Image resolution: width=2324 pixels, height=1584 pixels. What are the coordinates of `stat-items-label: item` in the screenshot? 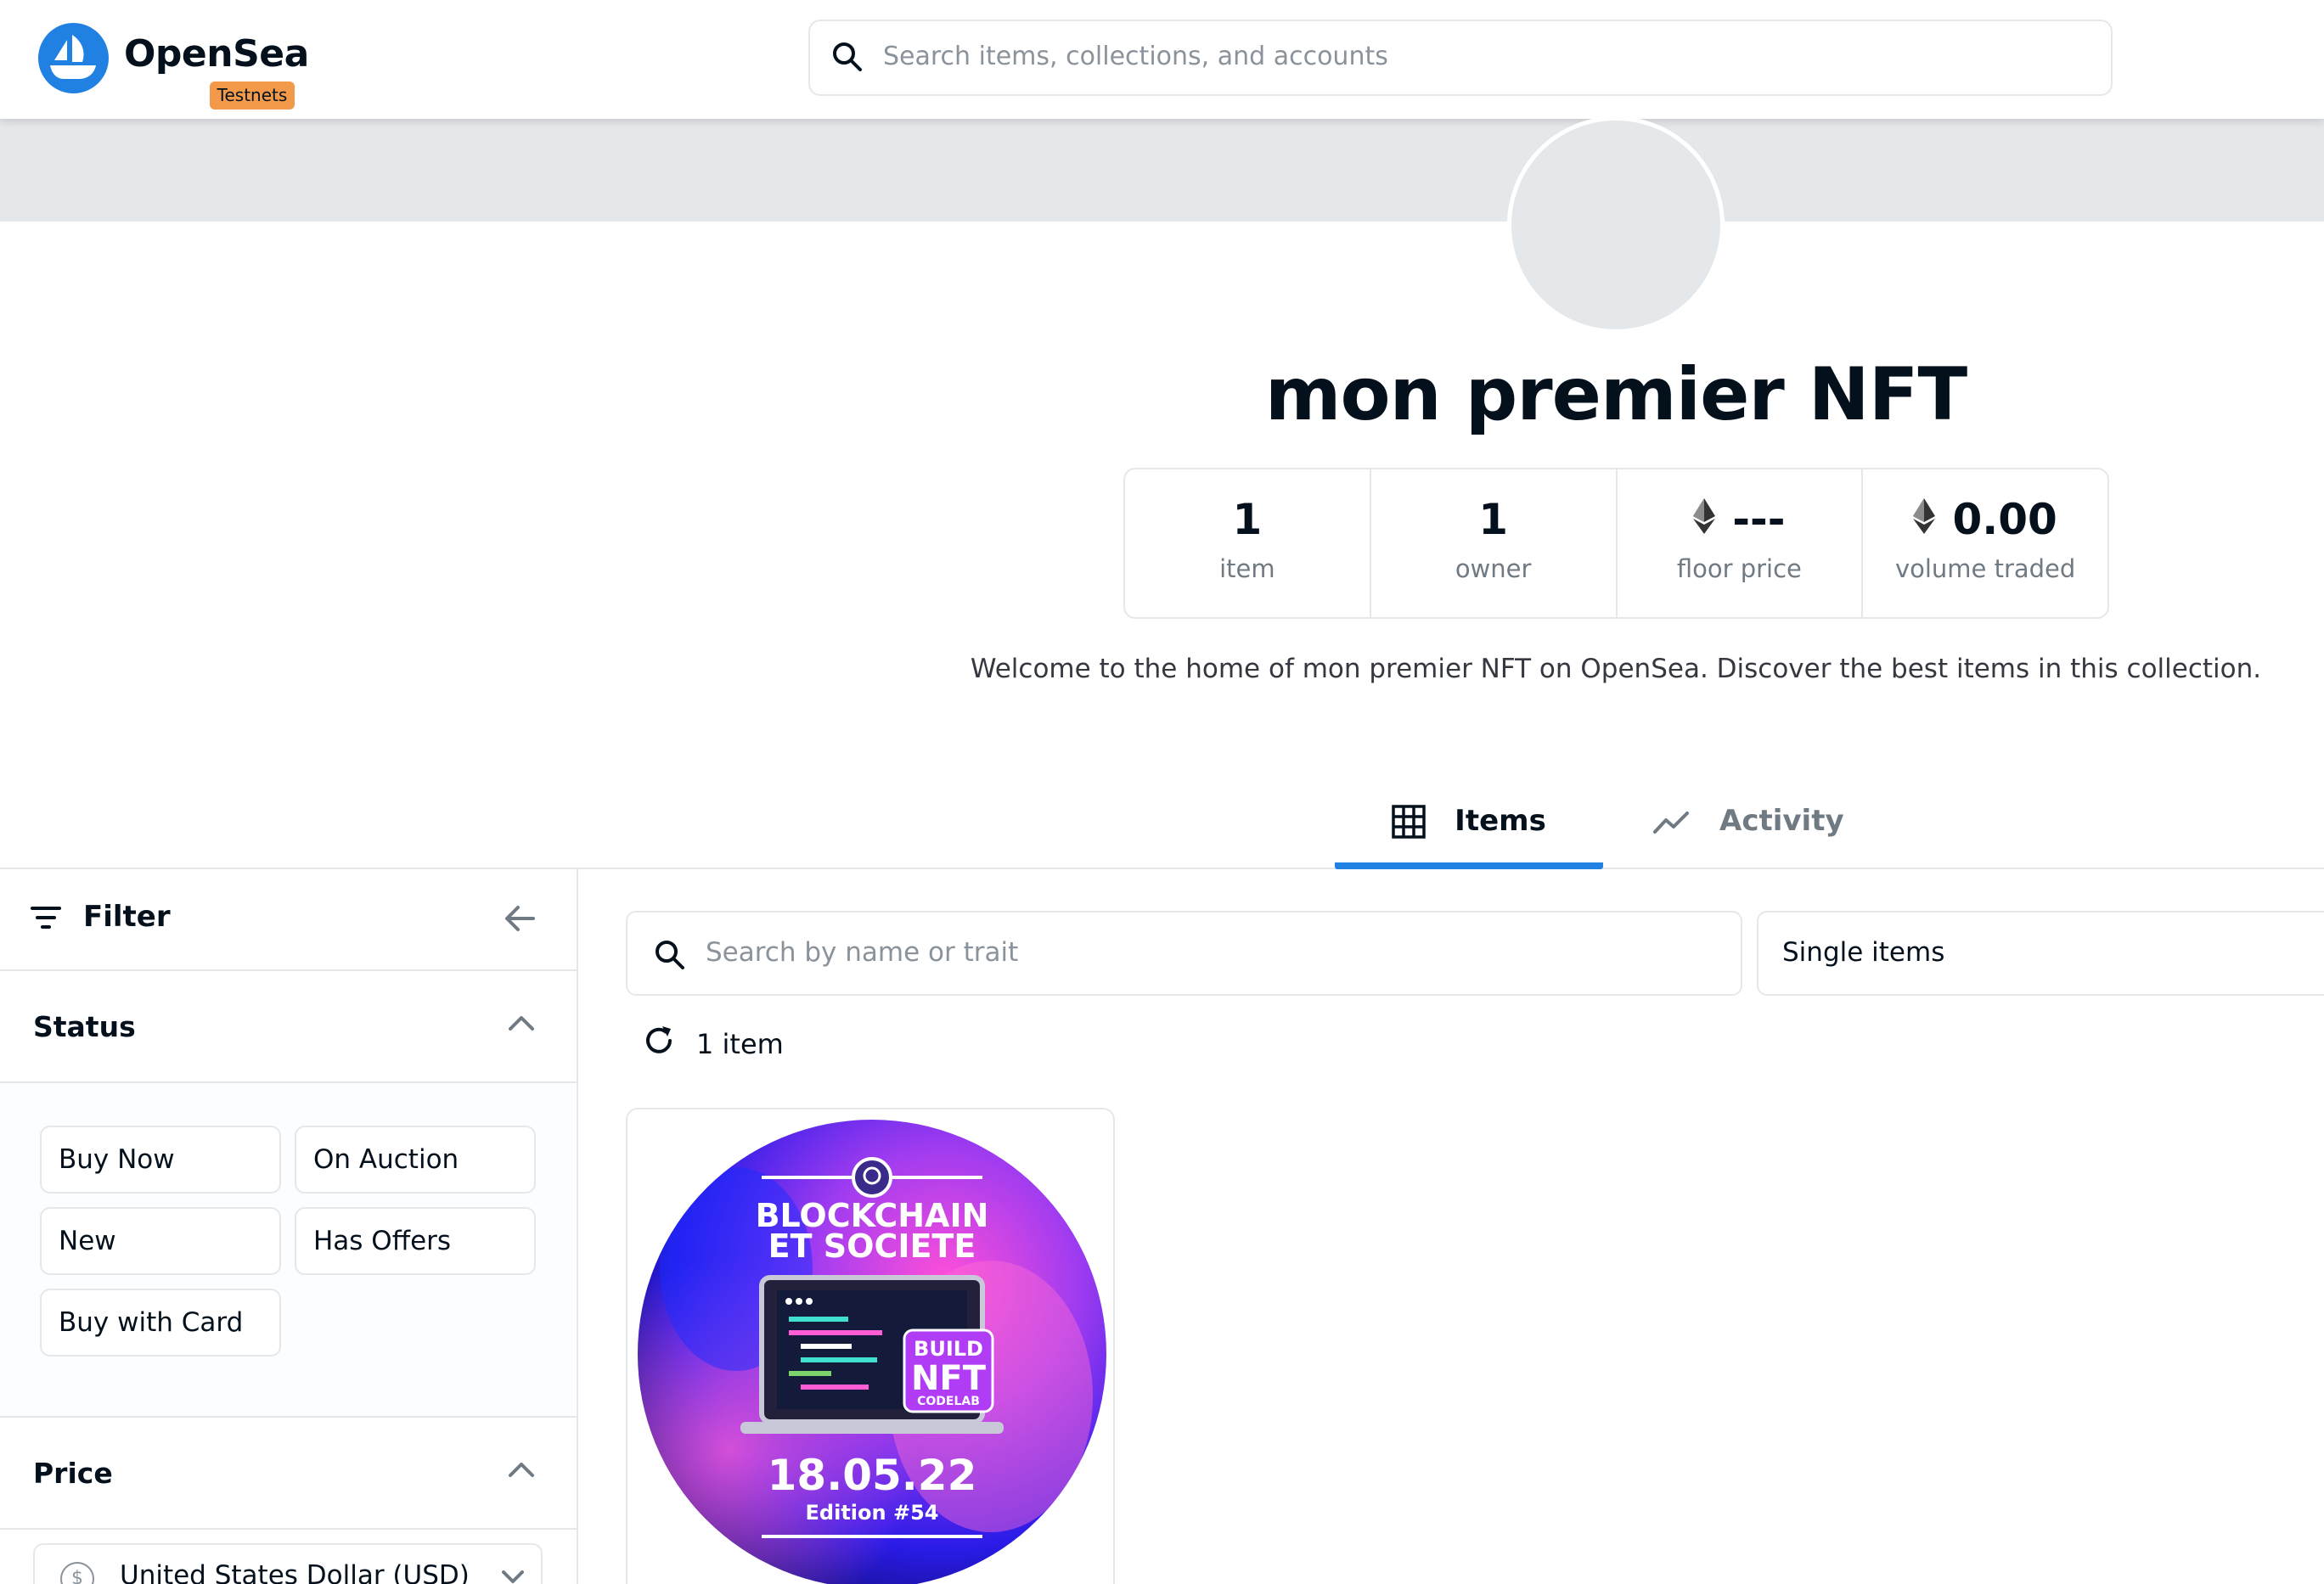 It's located at (1247, 568).